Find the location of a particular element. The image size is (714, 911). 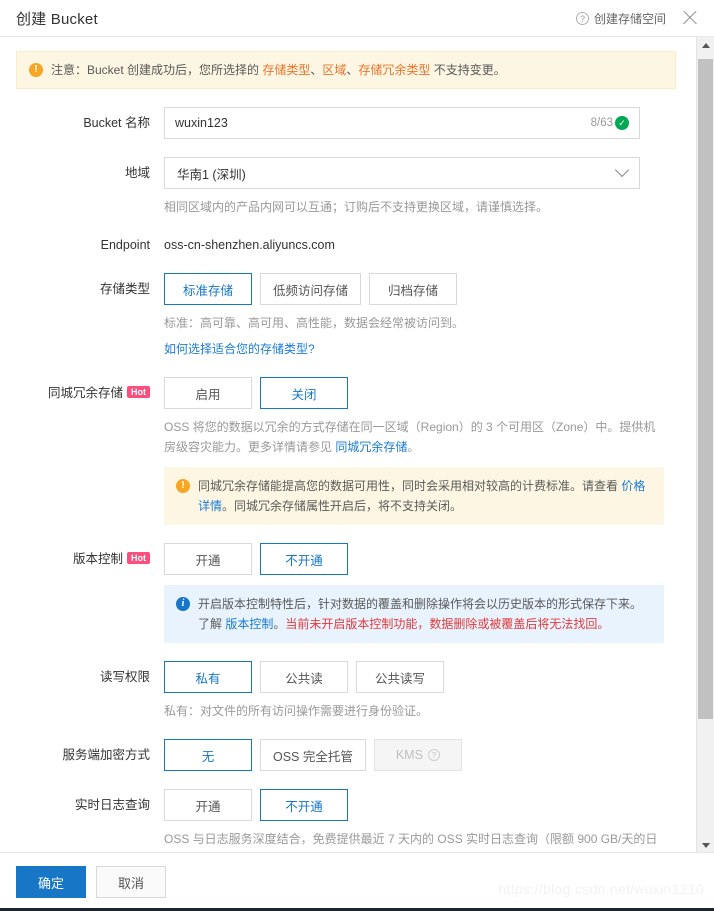

scroll-up-button is located at coordinates (705, 45).